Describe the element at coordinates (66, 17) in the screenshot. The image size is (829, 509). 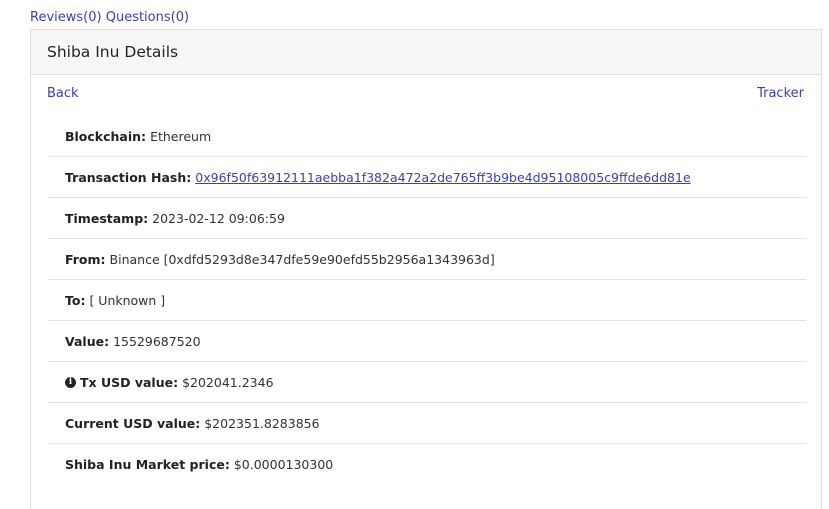
I see `reviews-link: Reviews(0)` at that location.